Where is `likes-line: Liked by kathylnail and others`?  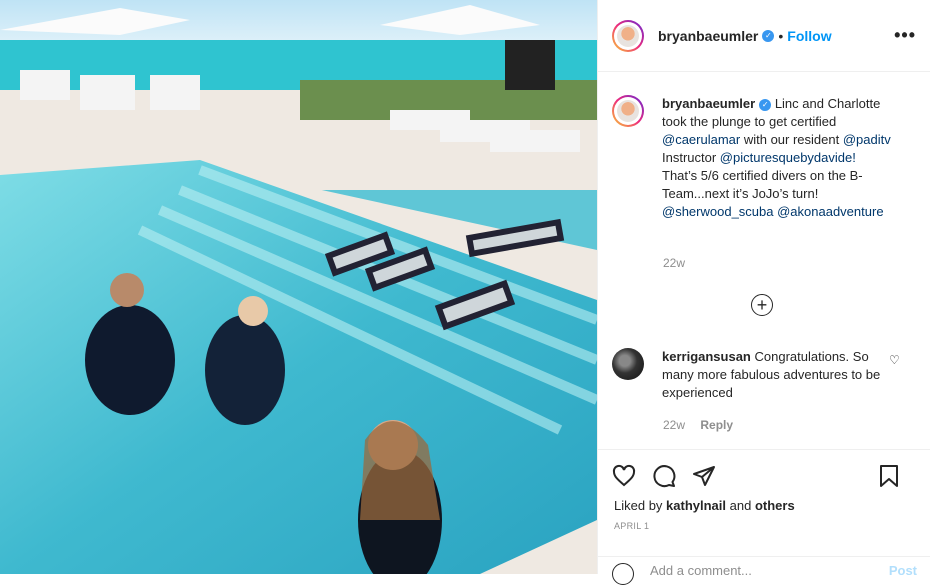
likes-line: Liked by kathylnail and others is located at coordinates (764, 502).